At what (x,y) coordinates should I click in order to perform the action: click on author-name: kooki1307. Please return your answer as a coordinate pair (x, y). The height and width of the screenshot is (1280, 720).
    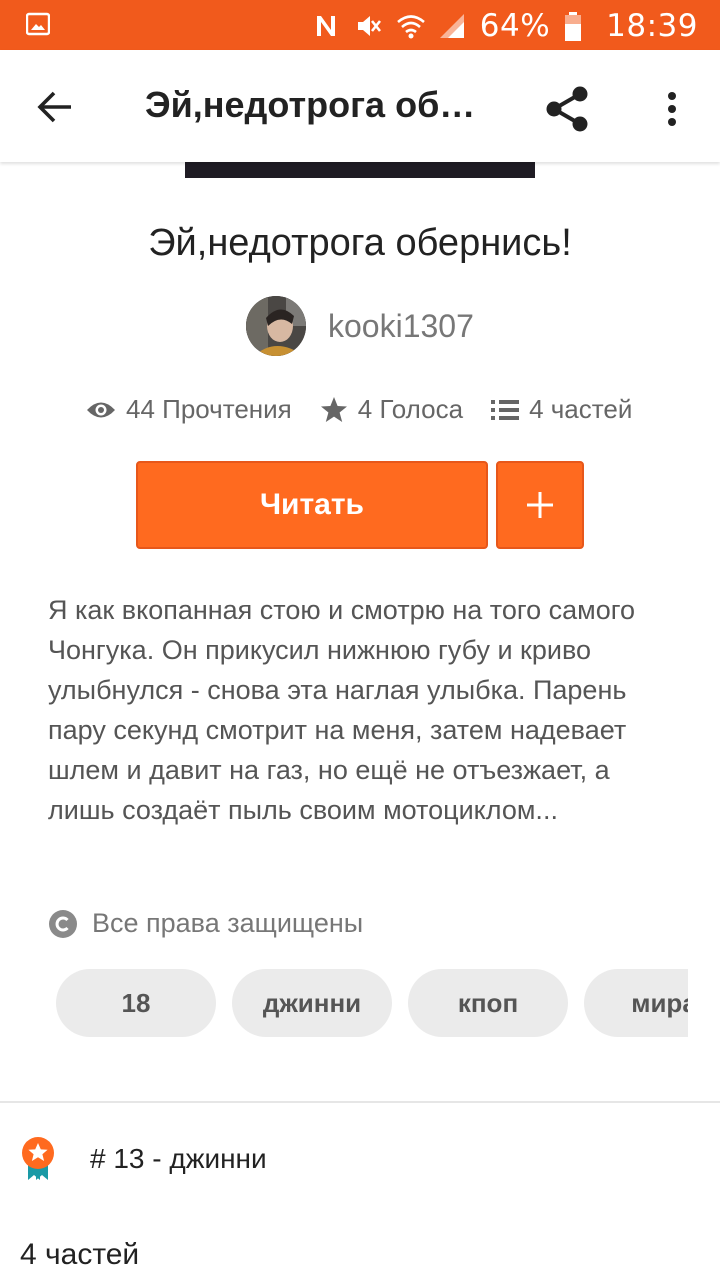
    Looking at the image, I should click on (401, 326).